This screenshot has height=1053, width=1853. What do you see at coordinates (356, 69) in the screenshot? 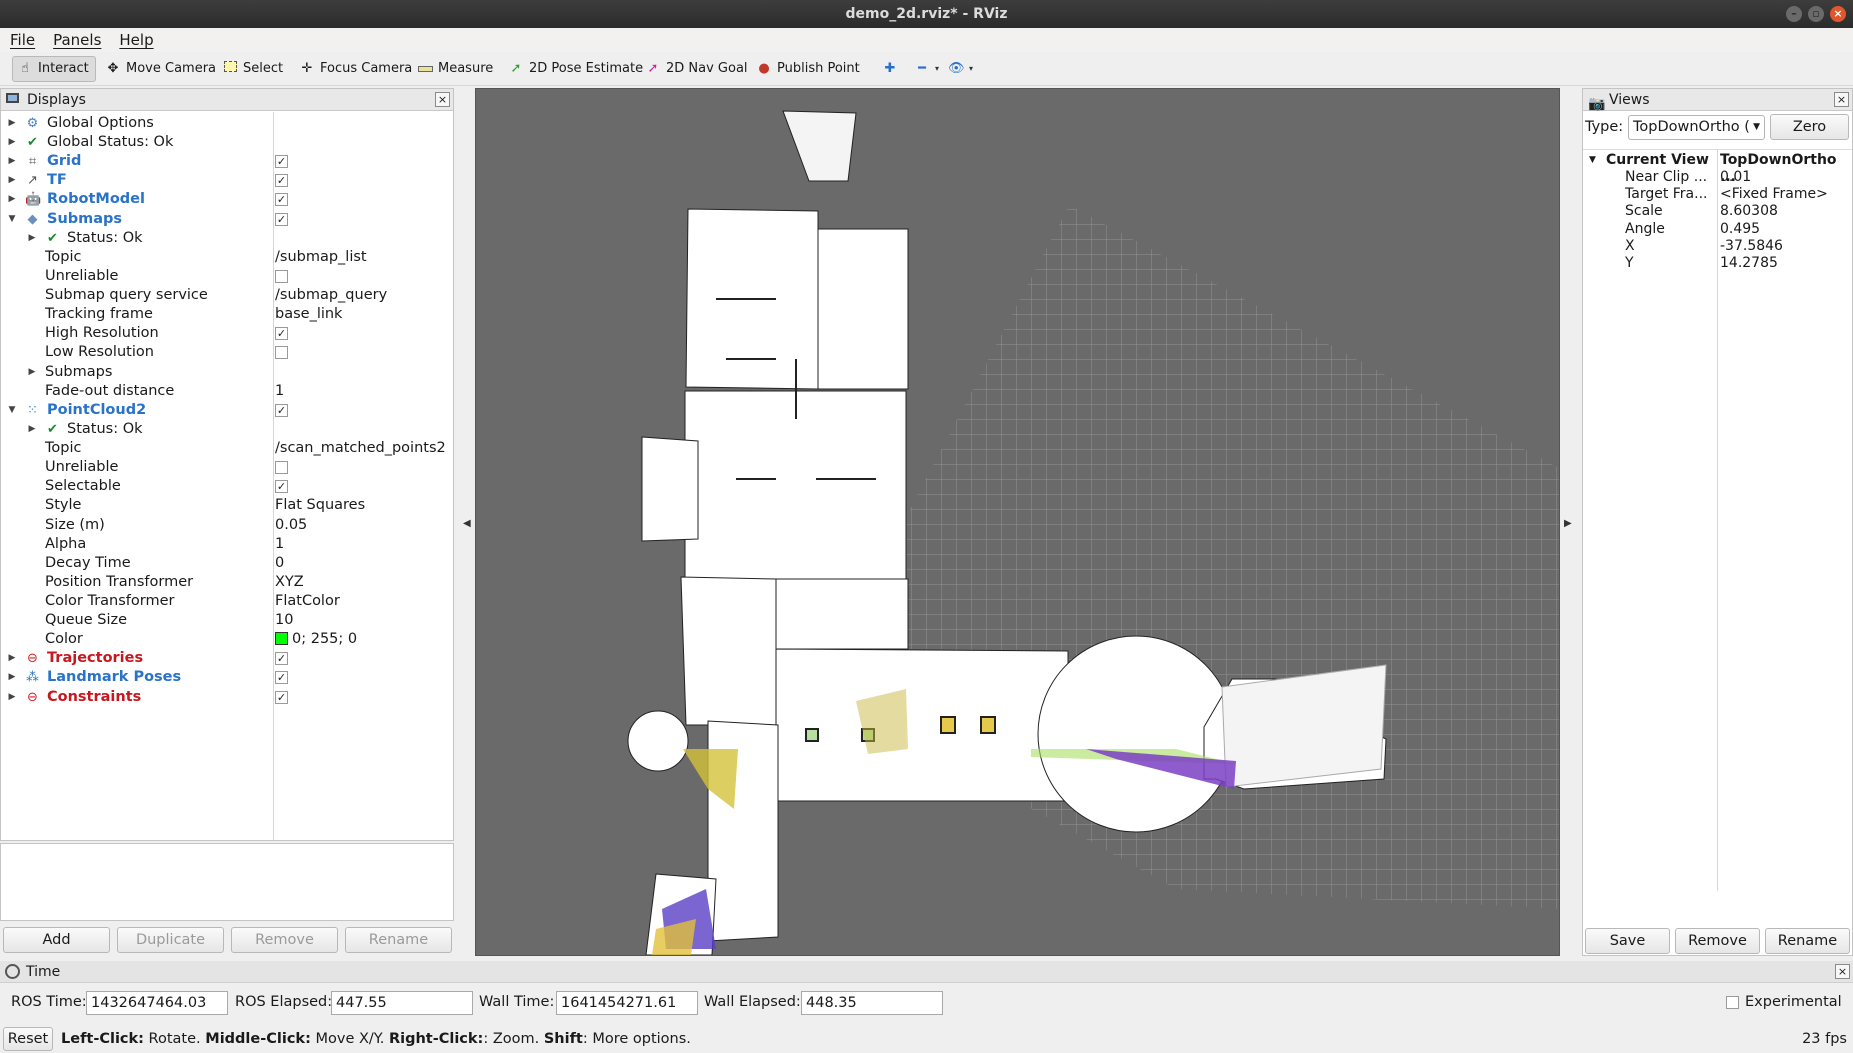
I see `focus-camera-tool-button: ✛ Focus Camera` at bounding box center [356, 69].